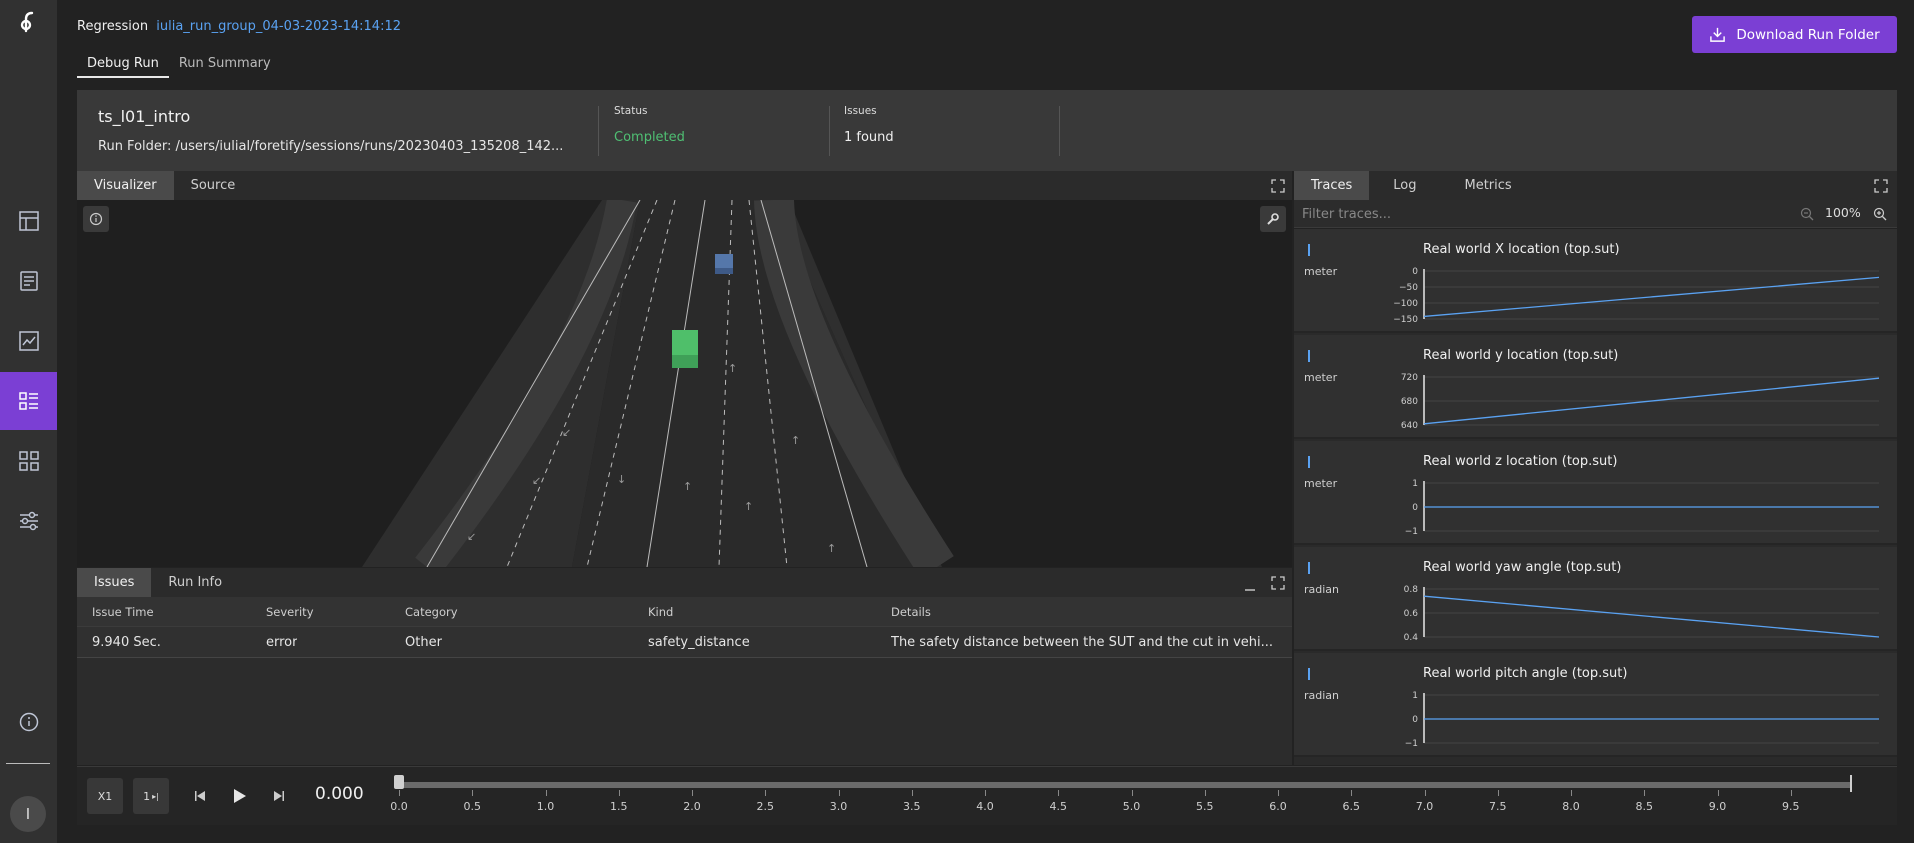 Image resolution: width=1914 pixels, height=843 pixels. What do you see at coordinates (699, 642) in the screenshot?
I see `issue-kind: safety_distance` at bounding box center [699, 642].